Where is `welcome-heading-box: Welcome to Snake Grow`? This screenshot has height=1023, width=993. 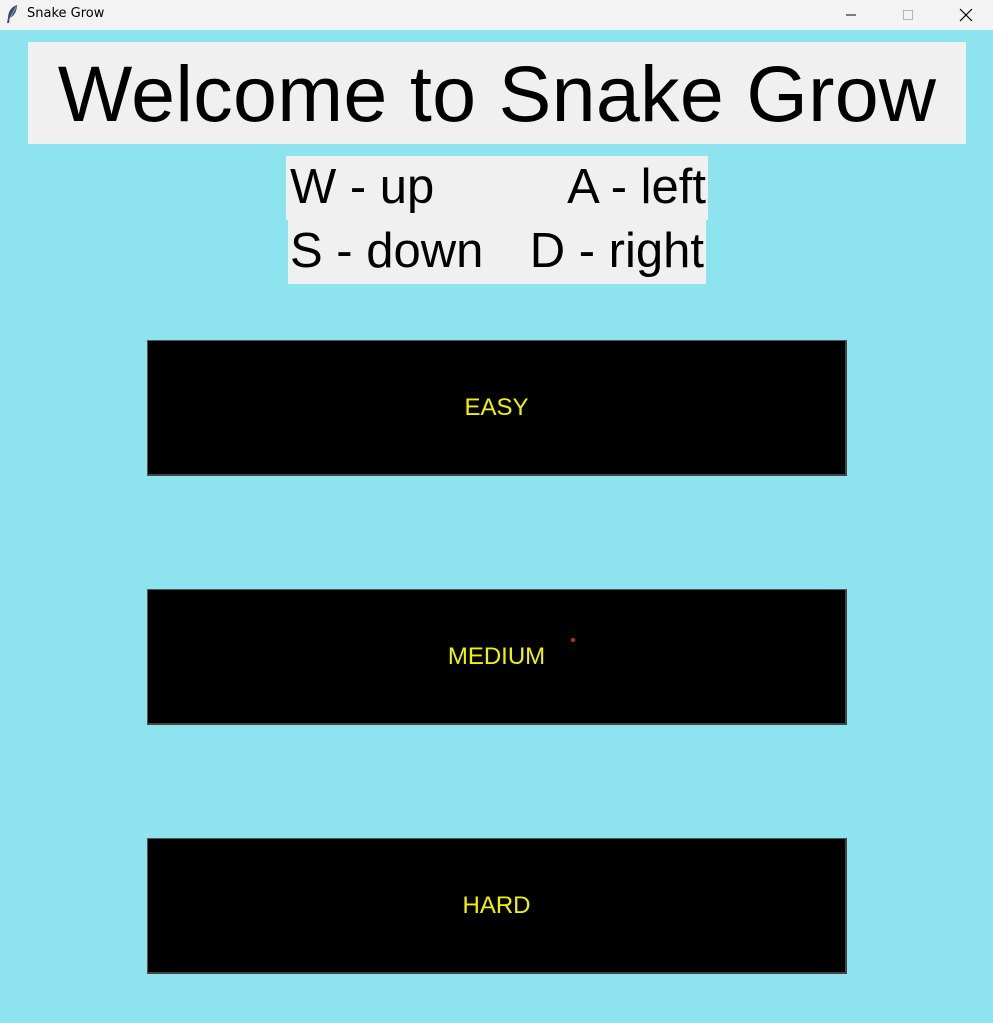
welcome-heading-box: Welcome to Snake Grow is located at coordinates (497, 93).